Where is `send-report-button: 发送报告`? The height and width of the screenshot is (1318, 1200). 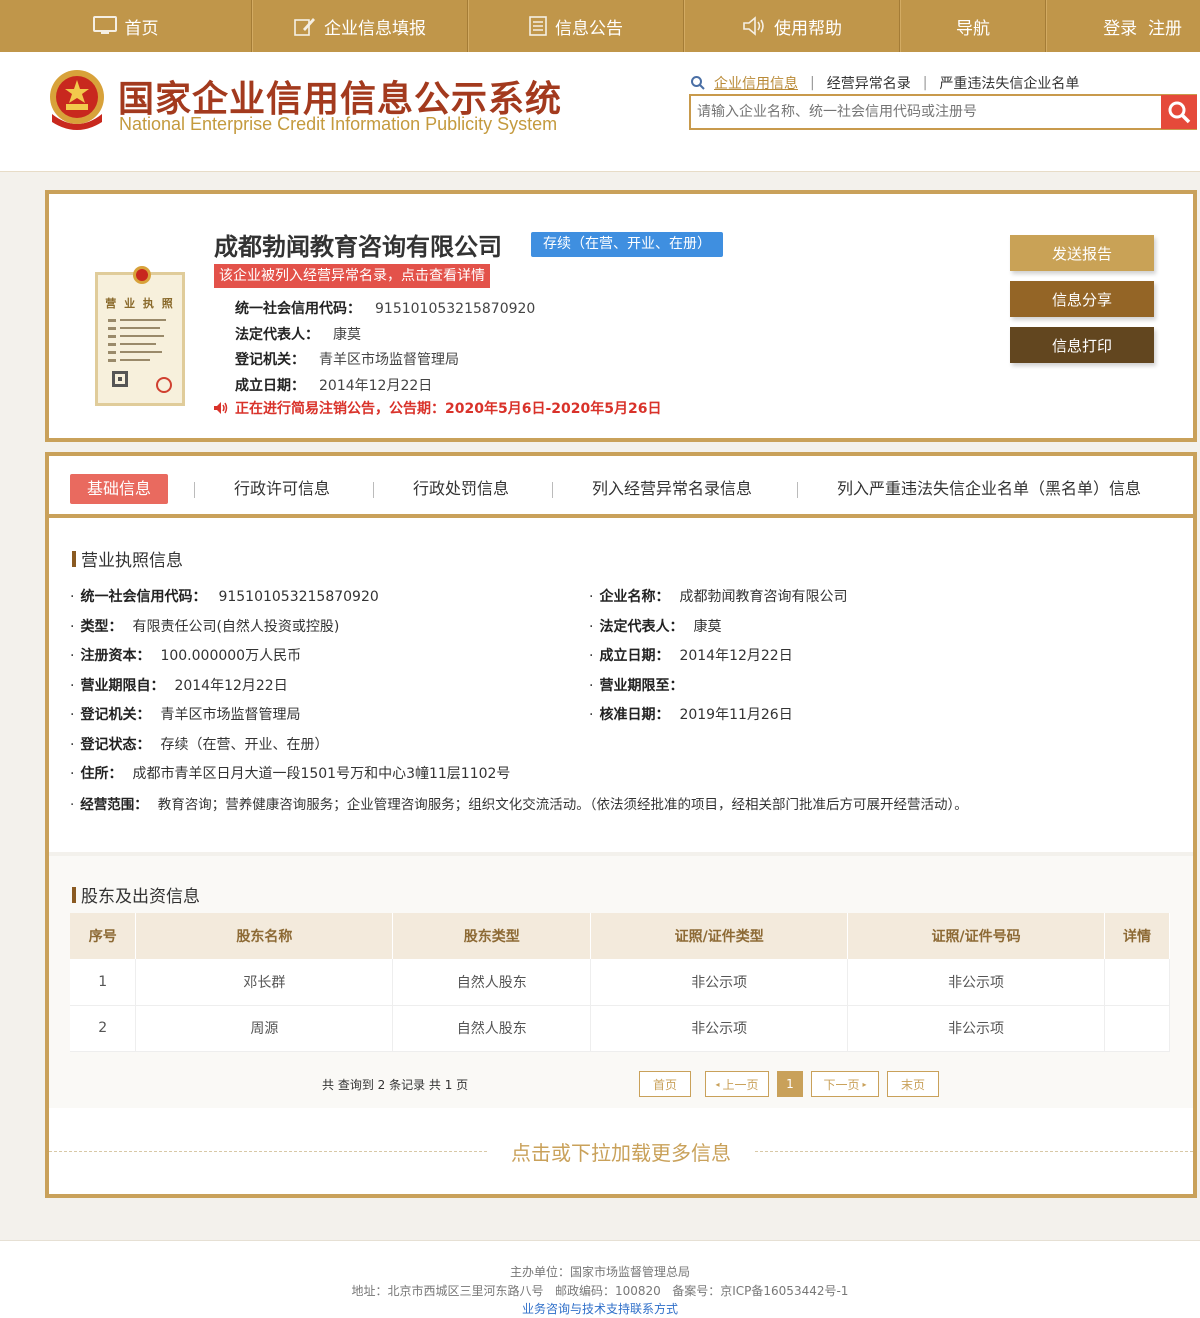
send-report-button: 发送报告 is located at coordinates (1082, 253).